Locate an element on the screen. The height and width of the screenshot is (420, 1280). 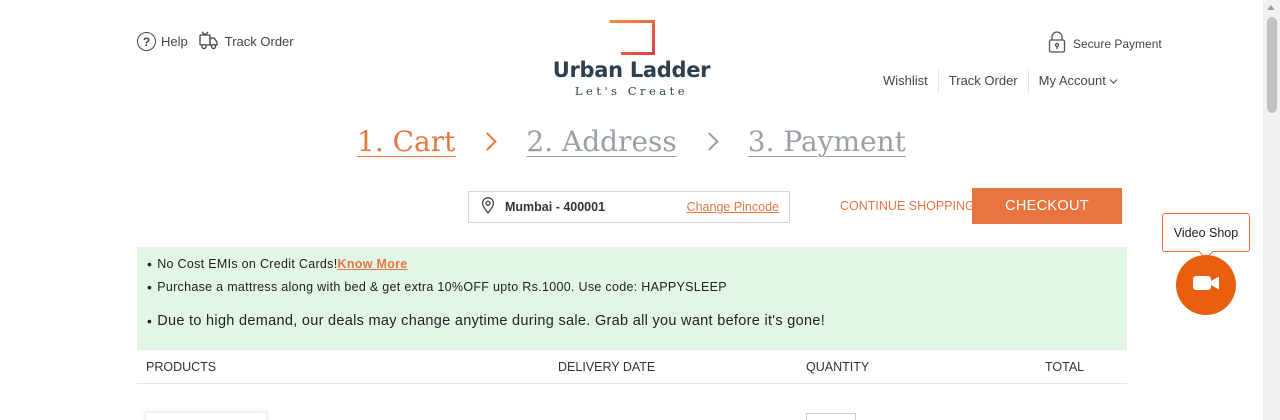
brand-logo: Urban Ladder Let's Create is located at coordinates (631, 59).